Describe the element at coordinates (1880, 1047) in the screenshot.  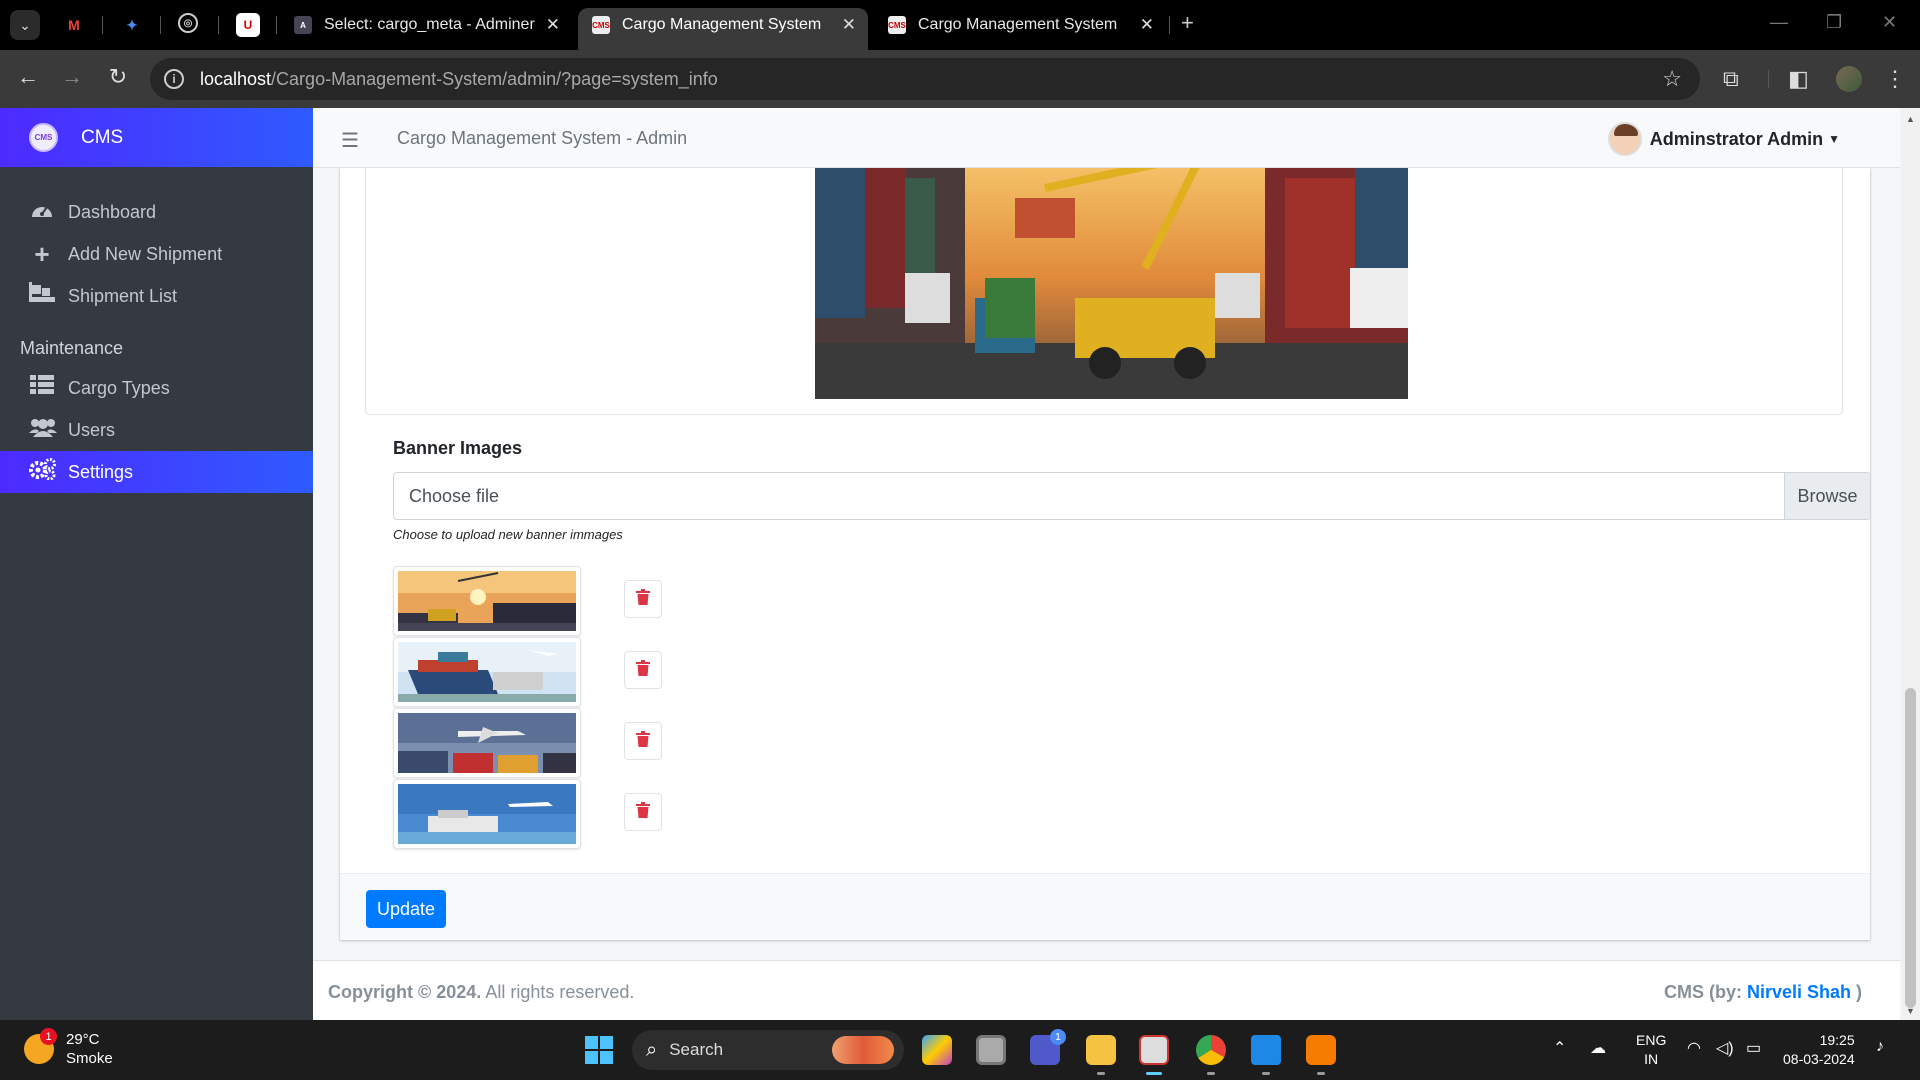
I see `notification-bell-icon: ♪` at that location.